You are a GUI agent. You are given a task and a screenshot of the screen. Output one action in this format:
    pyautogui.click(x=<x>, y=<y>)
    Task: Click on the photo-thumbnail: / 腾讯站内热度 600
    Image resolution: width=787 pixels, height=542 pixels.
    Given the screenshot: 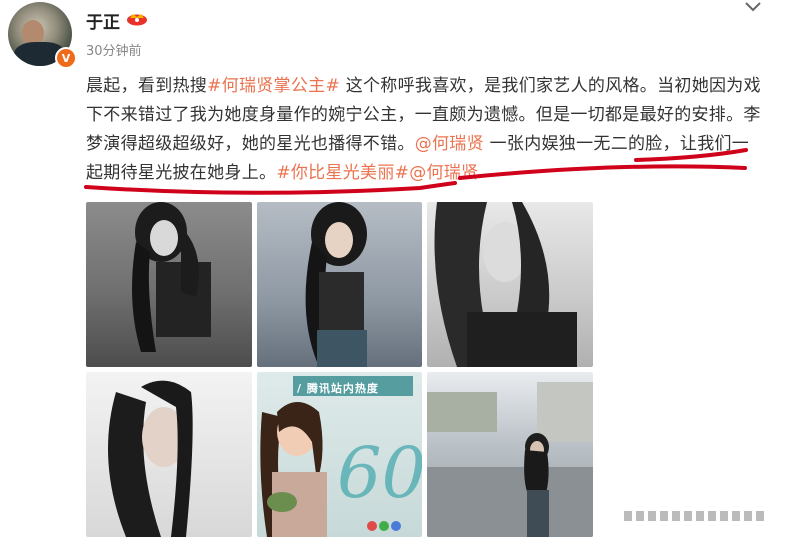 What is the action you would take?
    pyautogui.click(x=339, y=454)
    